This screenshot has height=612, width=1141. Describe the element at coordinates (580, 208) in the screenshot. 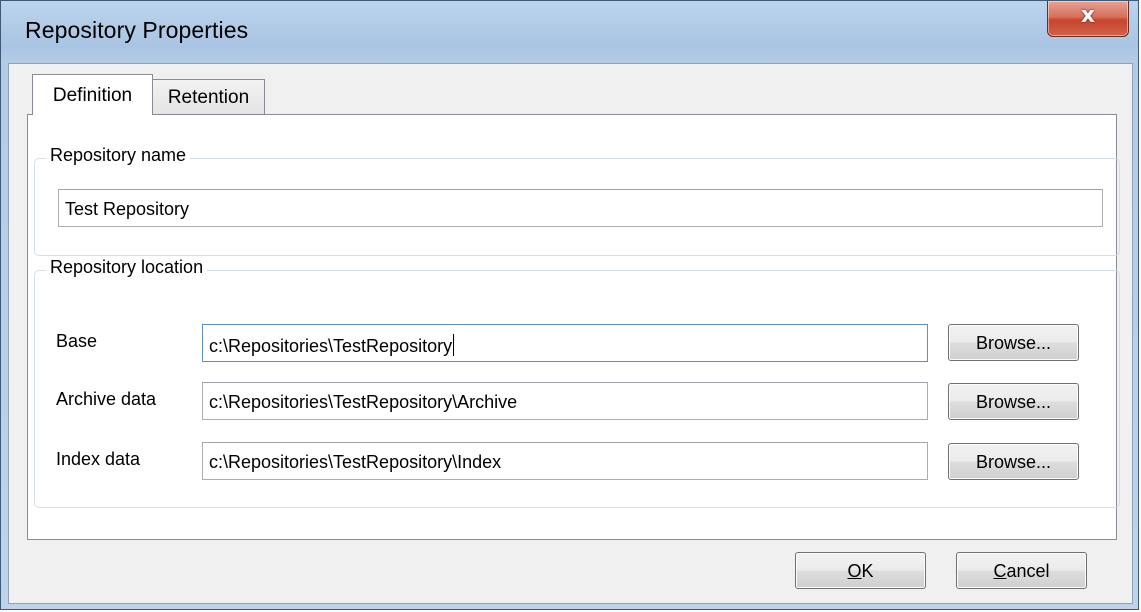

I see `repository-name-input: Test Repository` at that location.